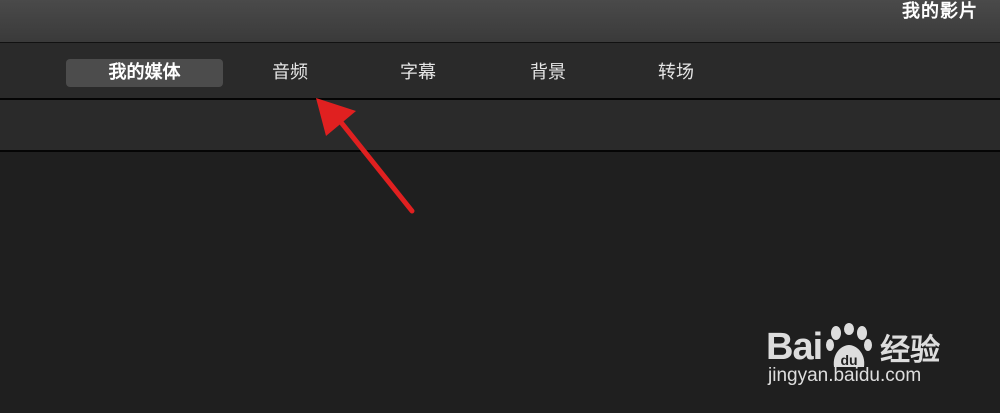 The height and width of the screenshot is (413, 1000). What do you see at coordinates (500, 71) in the screenshot?
I see `media-tab-bar: 我的媒体 音频 字幕 背景 转场` at bounding box center [500, 71].